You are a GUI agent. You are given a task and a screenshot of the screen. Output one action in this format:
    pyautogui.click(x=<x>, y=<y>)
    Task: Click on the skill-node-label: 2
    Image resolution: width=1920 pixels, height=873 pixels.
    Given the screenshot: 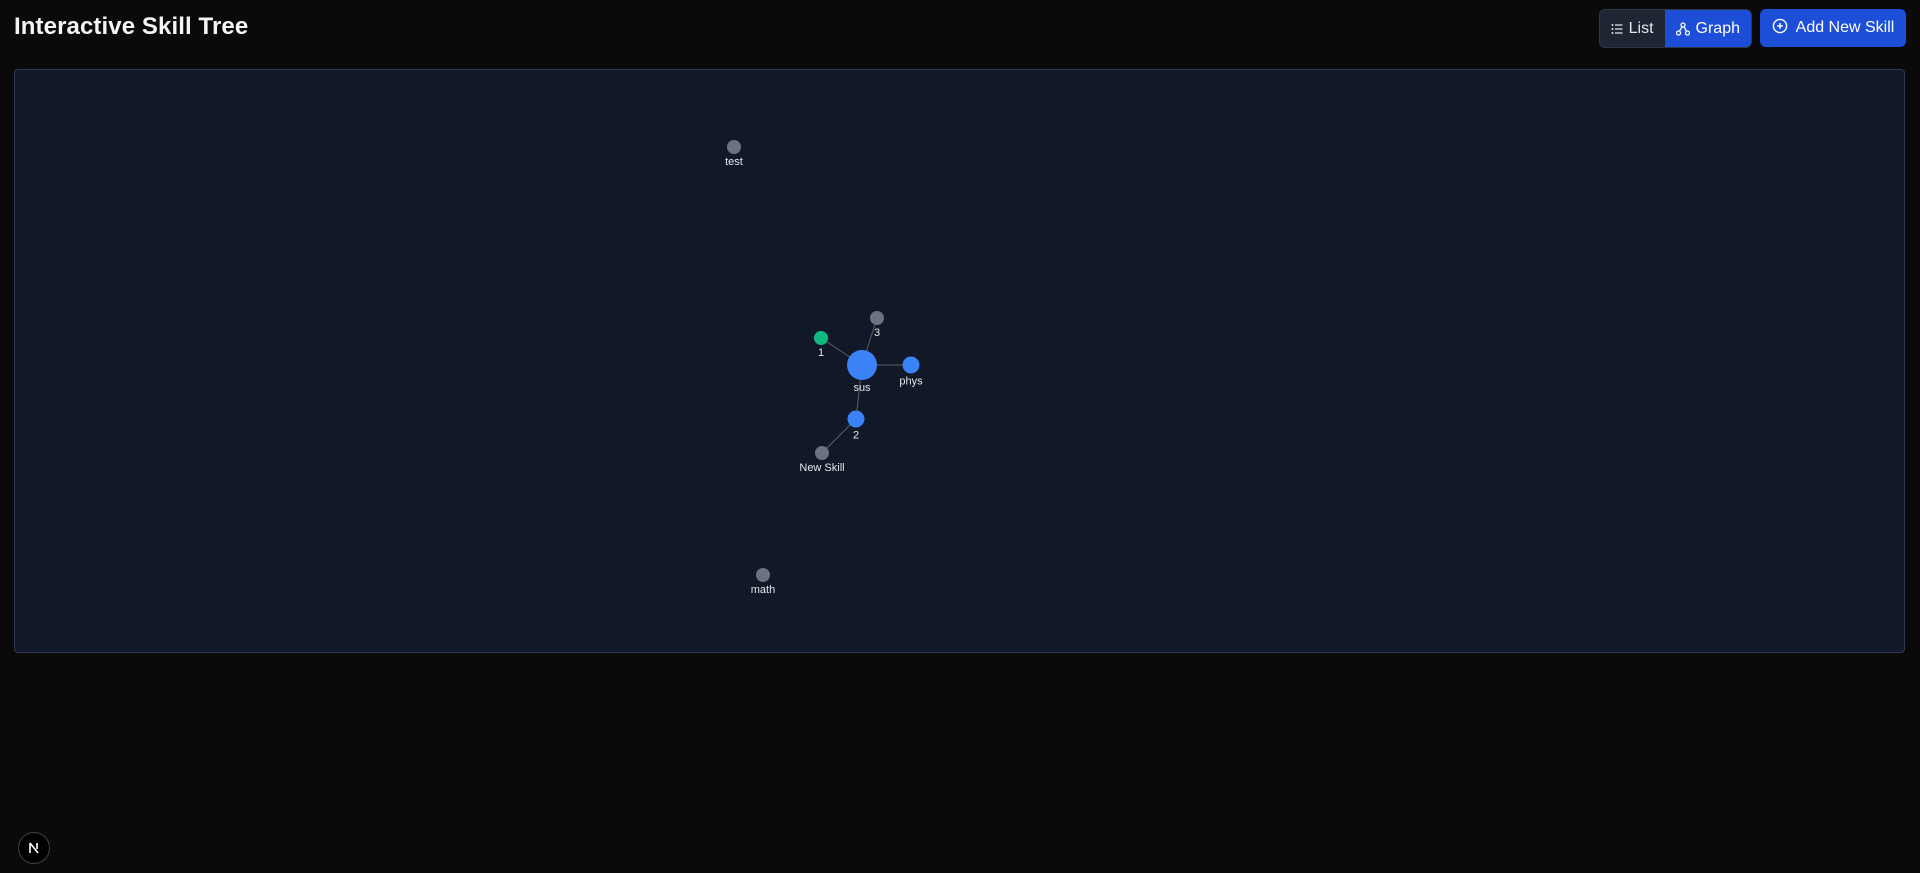 What is the action you would take?
    pyautogui.click(x=856, y=436)
    